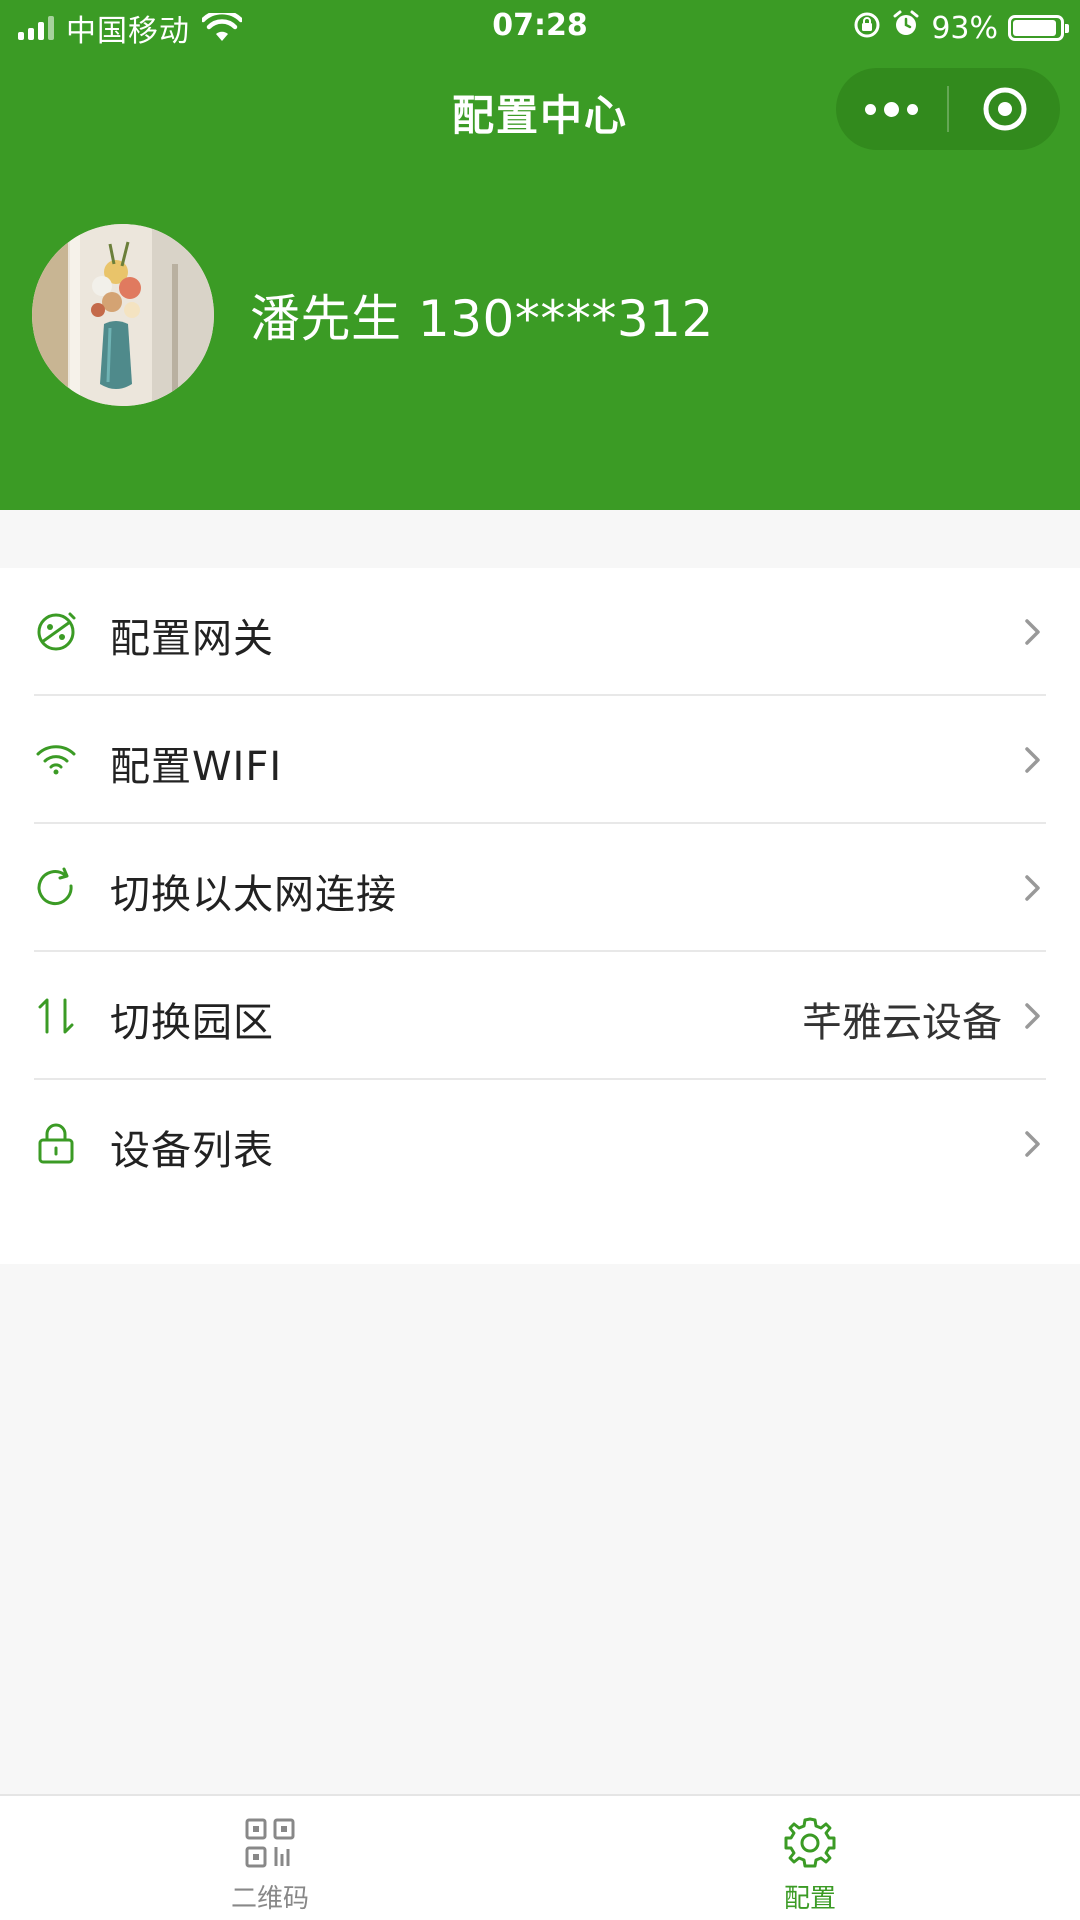 This screenshot has height=1920, width=1080. Describe the element at coordinates (253, 895) in the screenshot. I see `menu-item-label: 切换以太网连接` at that location.